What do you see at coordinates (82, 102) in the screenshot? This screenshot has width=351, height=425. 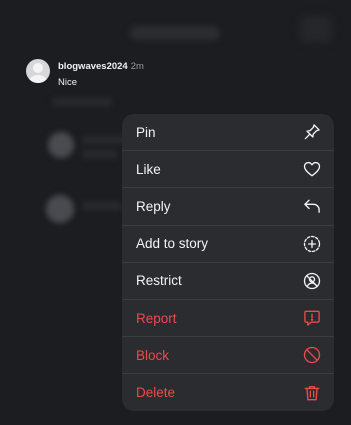 I see `blurred-comment-meta` at bounding box center [82, 102].